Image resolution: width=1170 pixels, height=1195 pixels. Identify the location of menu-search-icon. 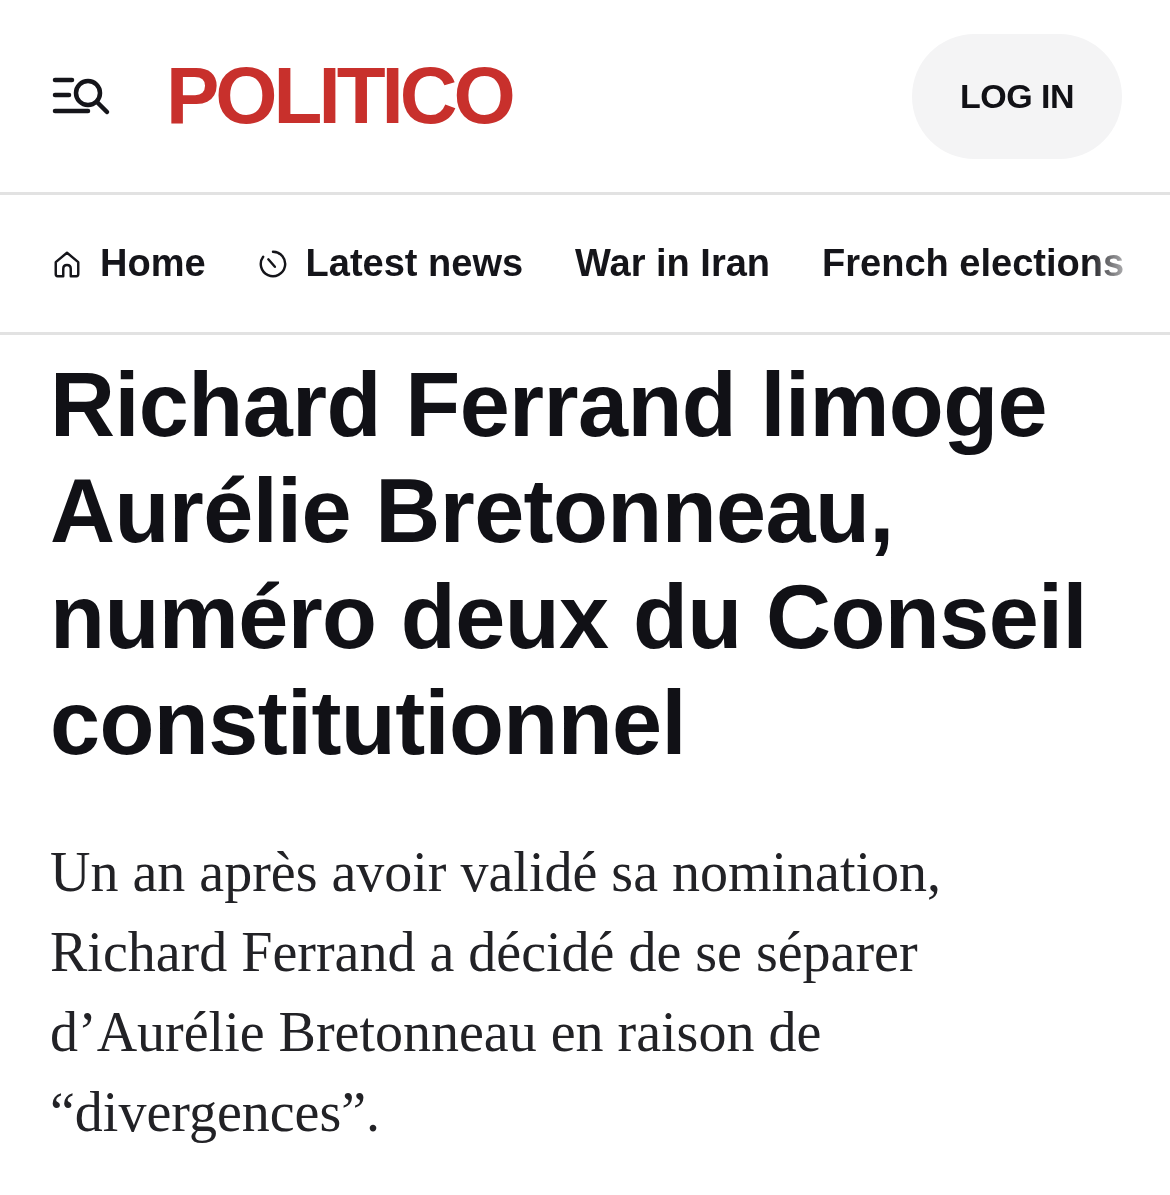
(82, 96).